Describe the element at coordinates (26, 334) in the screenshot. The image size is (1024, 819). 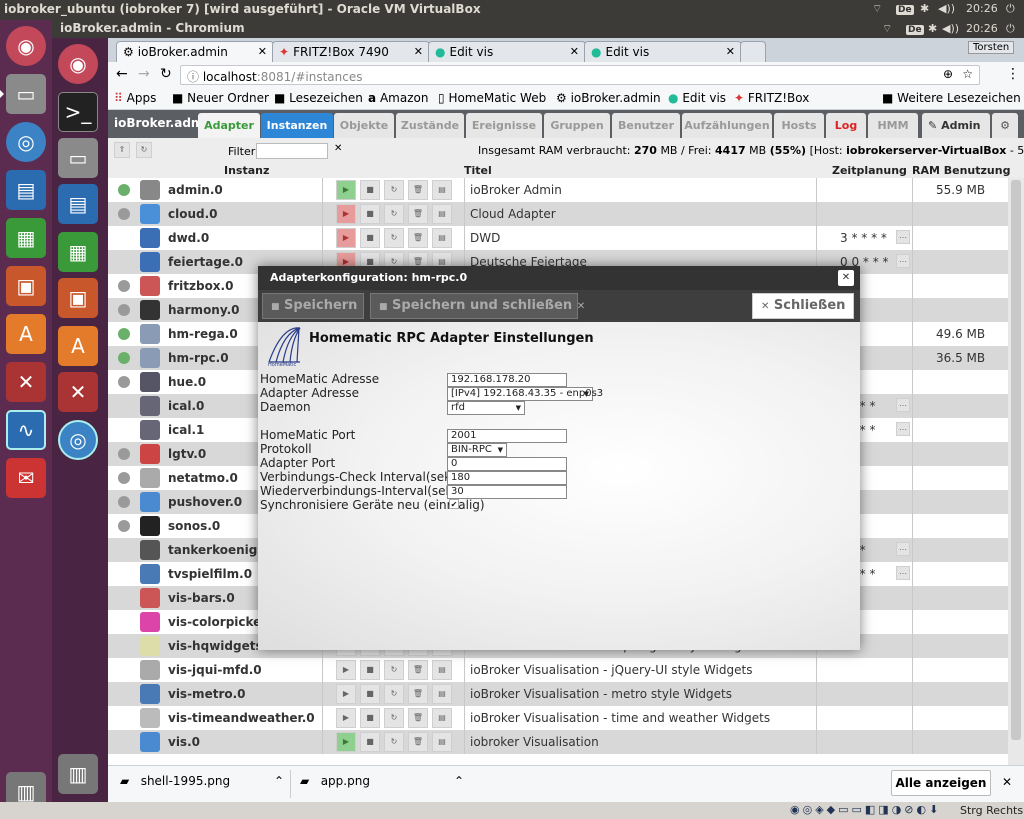
I see `software-center-icon: A` at that location.